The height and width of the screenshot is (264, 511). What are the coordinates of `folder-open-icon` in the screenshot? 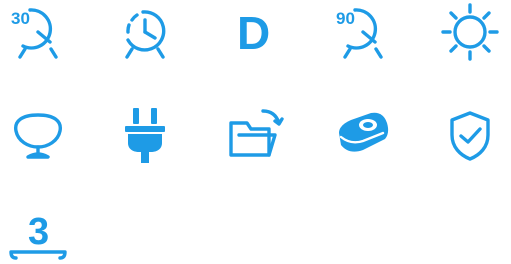 It's located at (255, 135).